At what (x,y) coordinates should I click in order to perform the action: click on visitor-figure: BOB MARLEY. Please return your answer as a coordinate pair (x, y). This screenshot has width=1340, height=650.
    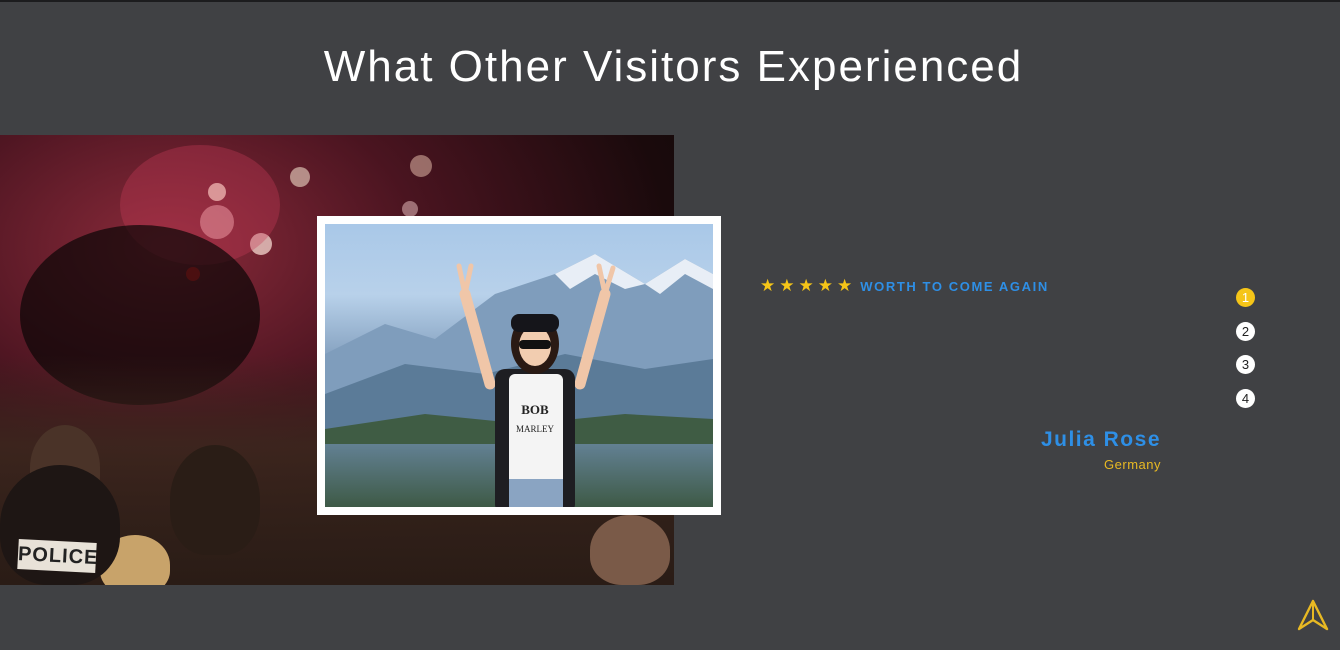
    Looking at the image, I should click on (536, 385).